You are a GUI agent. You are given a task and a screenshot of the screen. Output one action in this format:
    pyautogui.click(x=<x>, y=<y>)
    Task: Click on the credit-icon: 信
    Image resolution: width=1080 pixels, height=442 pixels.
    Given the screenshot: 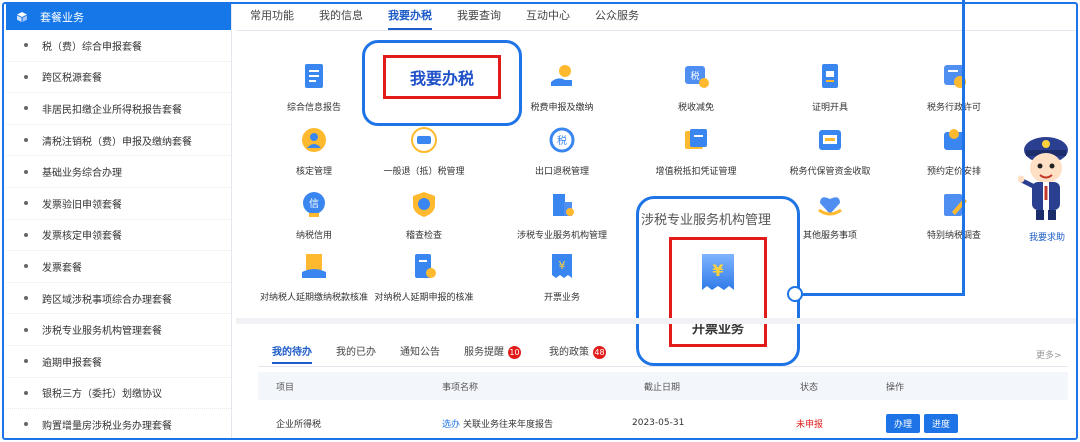 What is the action you would take?
    pyautogui.click(x=314, y=204)
    